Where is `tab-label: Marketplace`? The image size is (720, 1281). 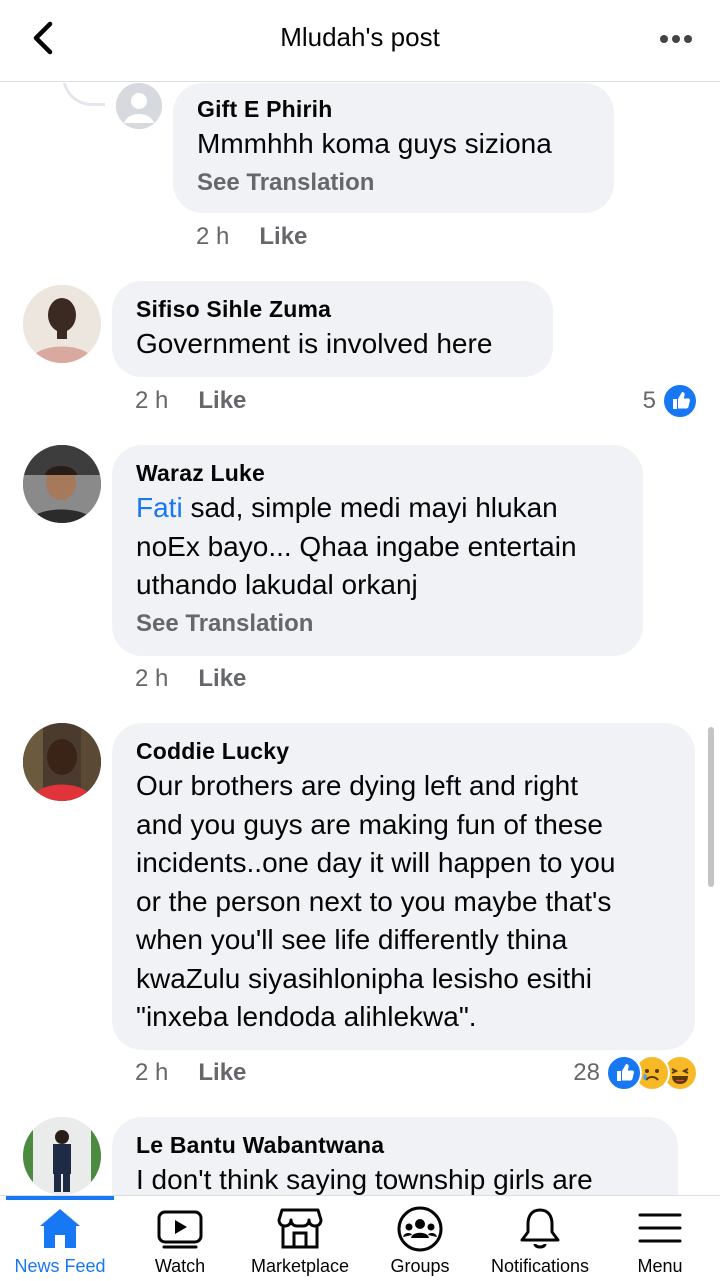 tab-label: Marketplace is located at coordinates (300, 1266).